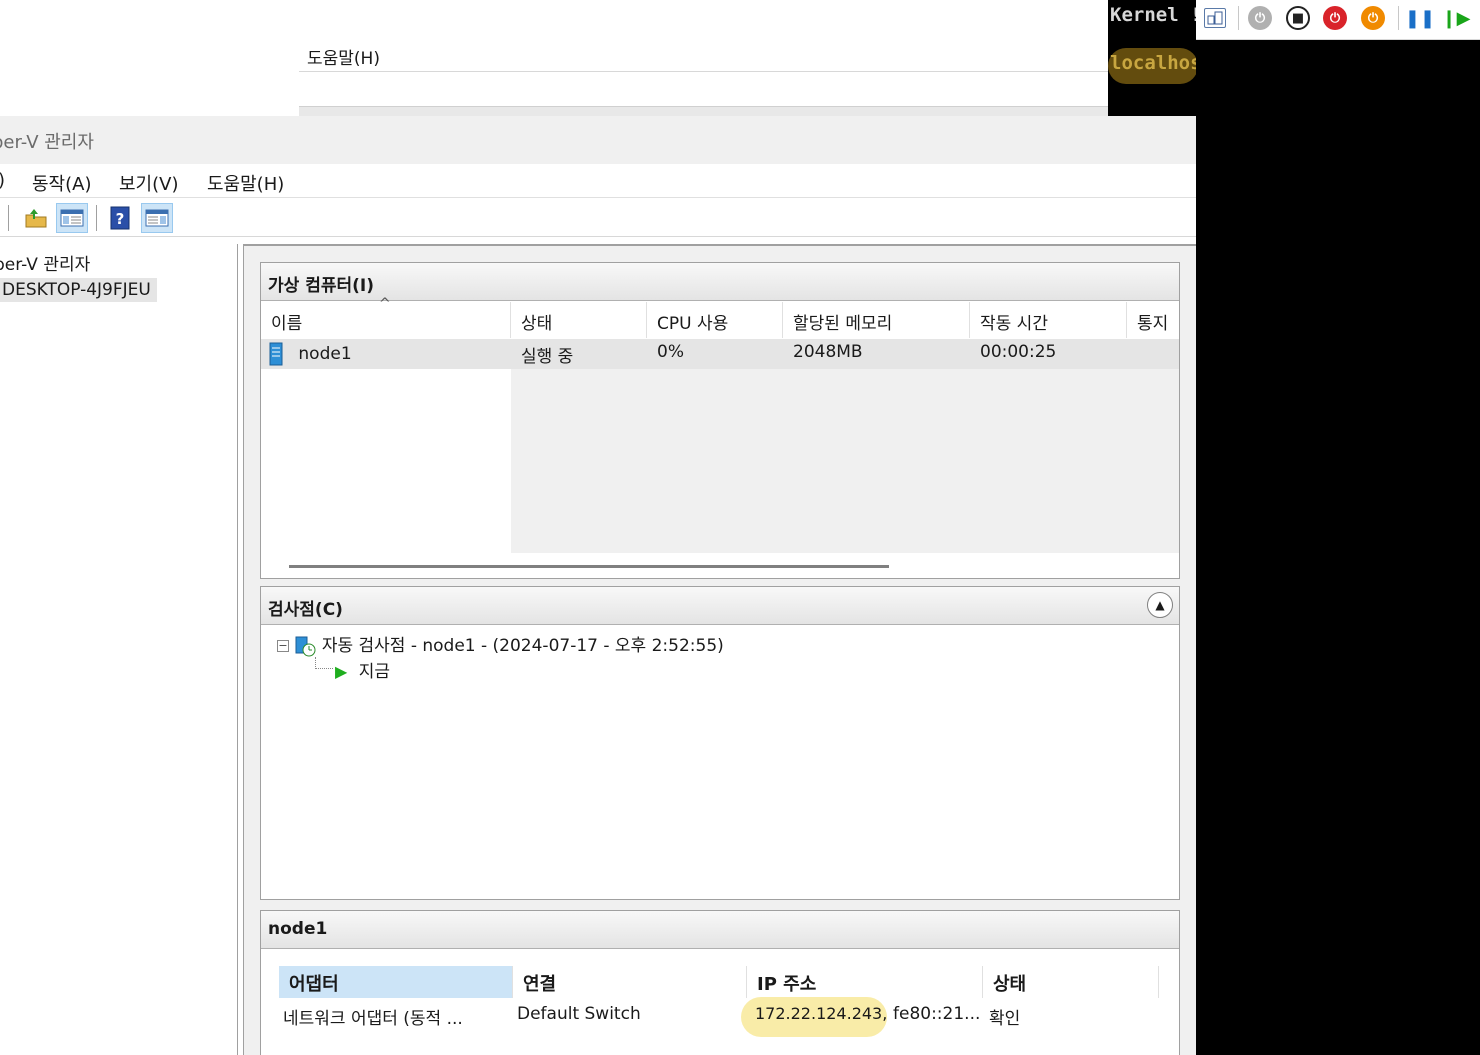  I want to click on column-header-adapter: 어댑터, so click(396, 982).